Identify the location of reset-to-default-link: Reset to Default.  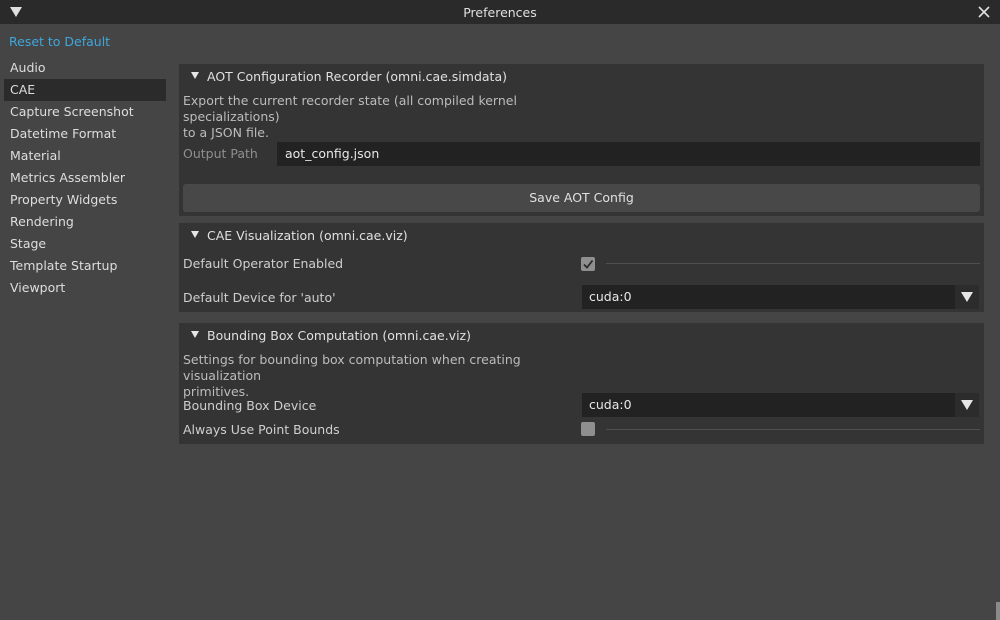
(59, 41).